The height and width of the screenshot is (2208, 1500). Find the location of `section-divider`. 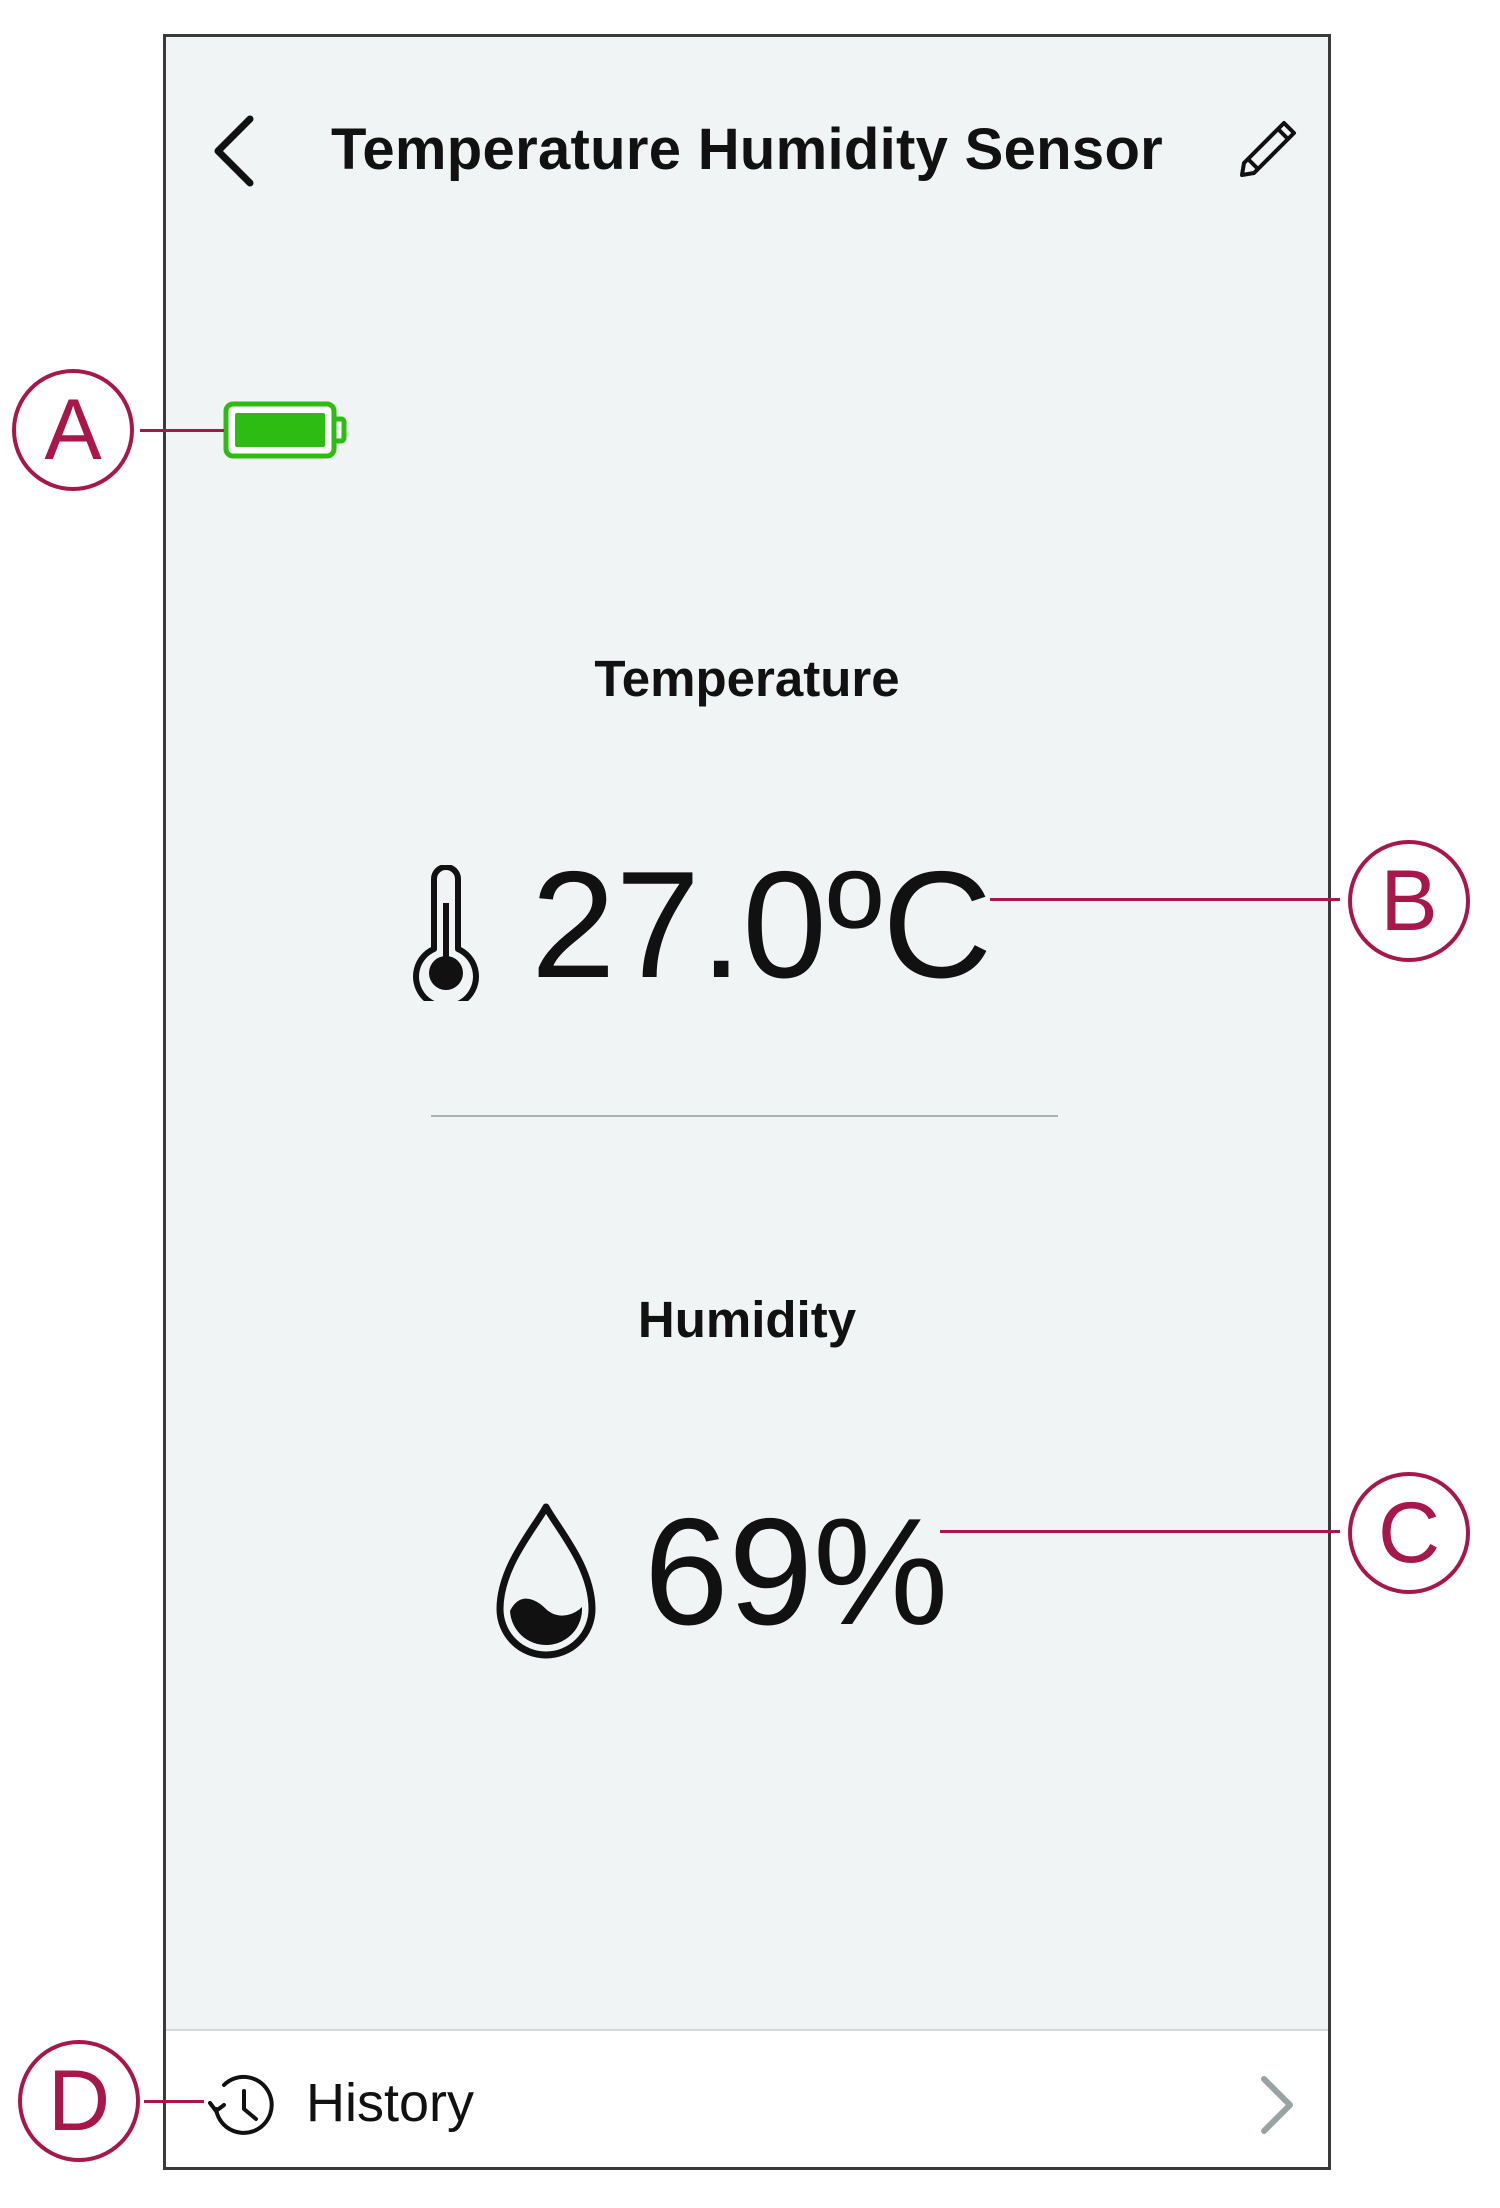

section-divider is located at coordinates (744, 1116).